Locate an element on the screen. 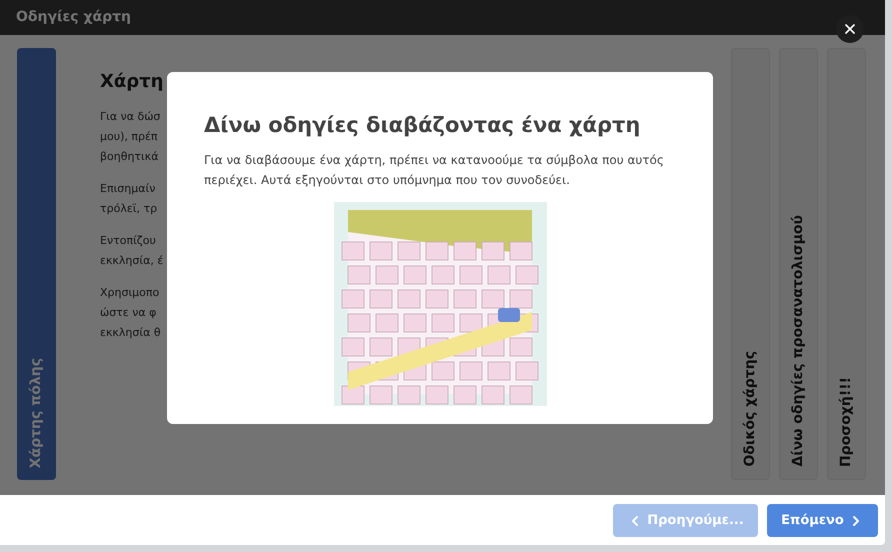 This screenshot has width=892, height=552. accordion-tab: Οδικός χάρτης is located at coordinates (750, 264).